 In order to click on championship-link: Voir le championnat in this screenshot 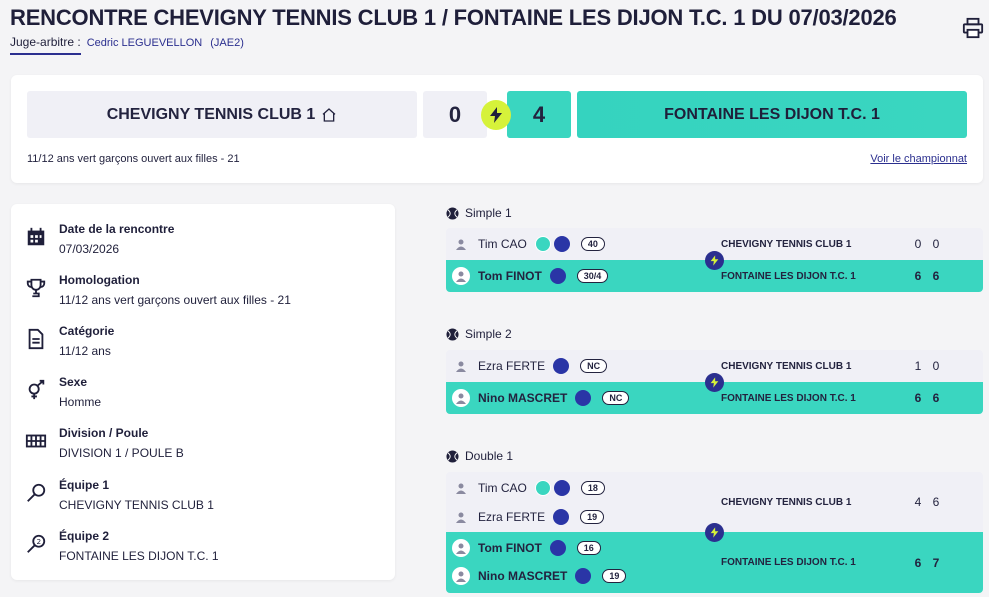, I will do `click(918, 159)`.